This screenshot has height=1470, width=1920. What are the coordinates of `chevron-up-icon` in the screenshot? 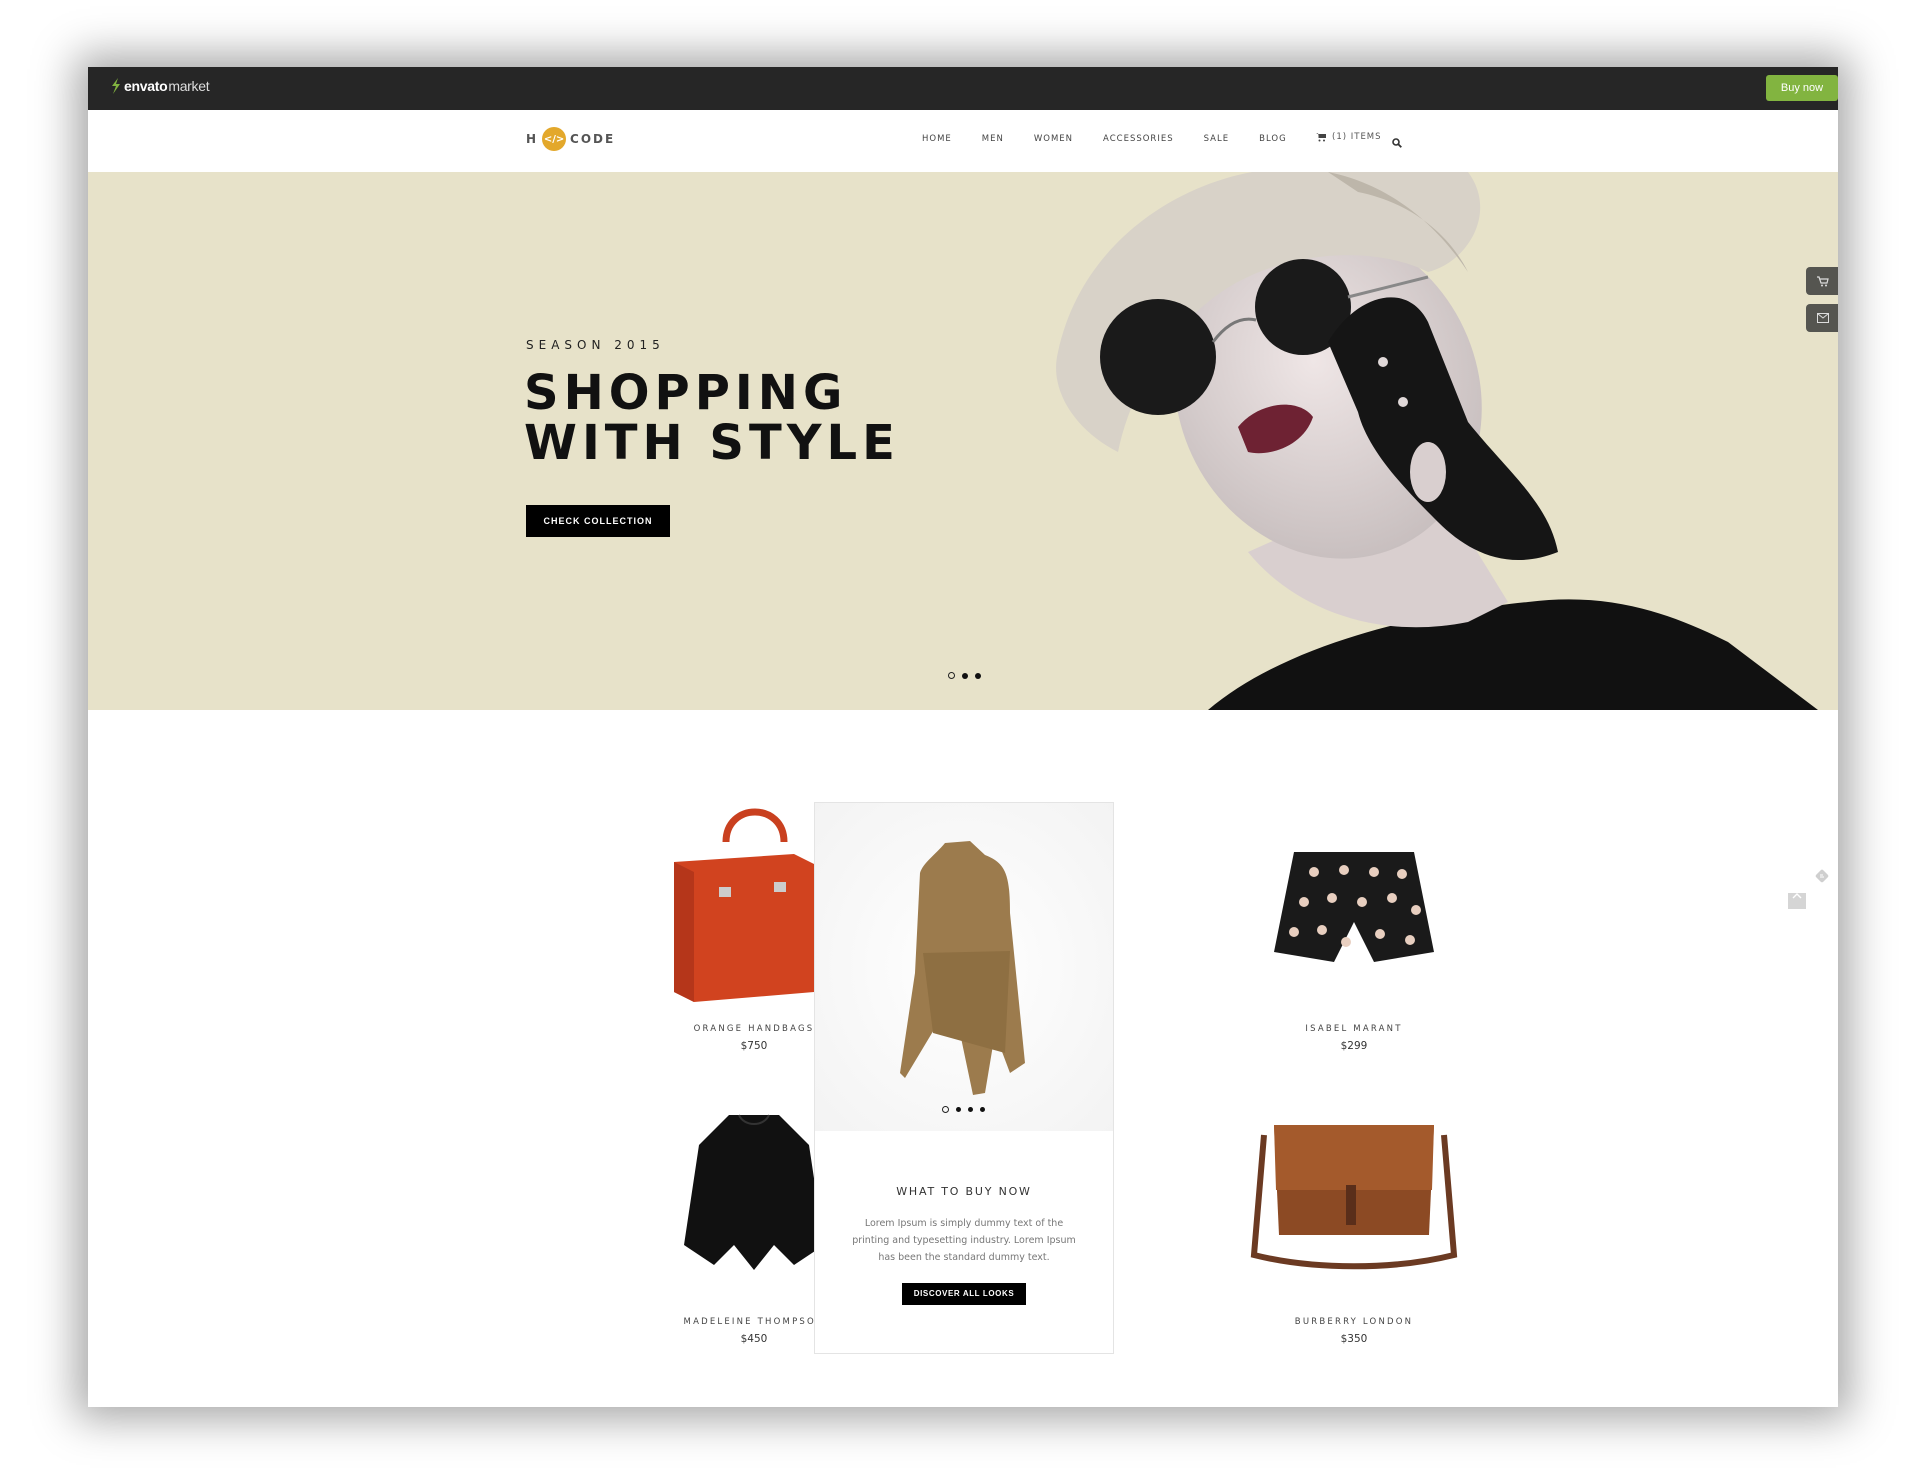 It's located at (1797, 896).